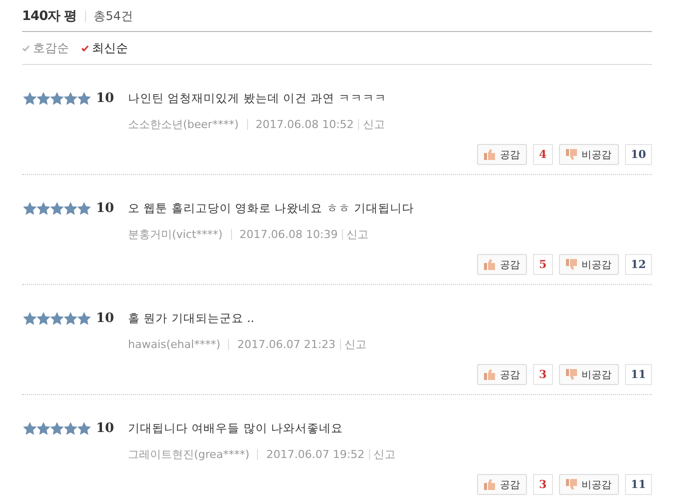 This screenshot has height=503, width=700. I want to click on like-count: 5, so click(543, 264).